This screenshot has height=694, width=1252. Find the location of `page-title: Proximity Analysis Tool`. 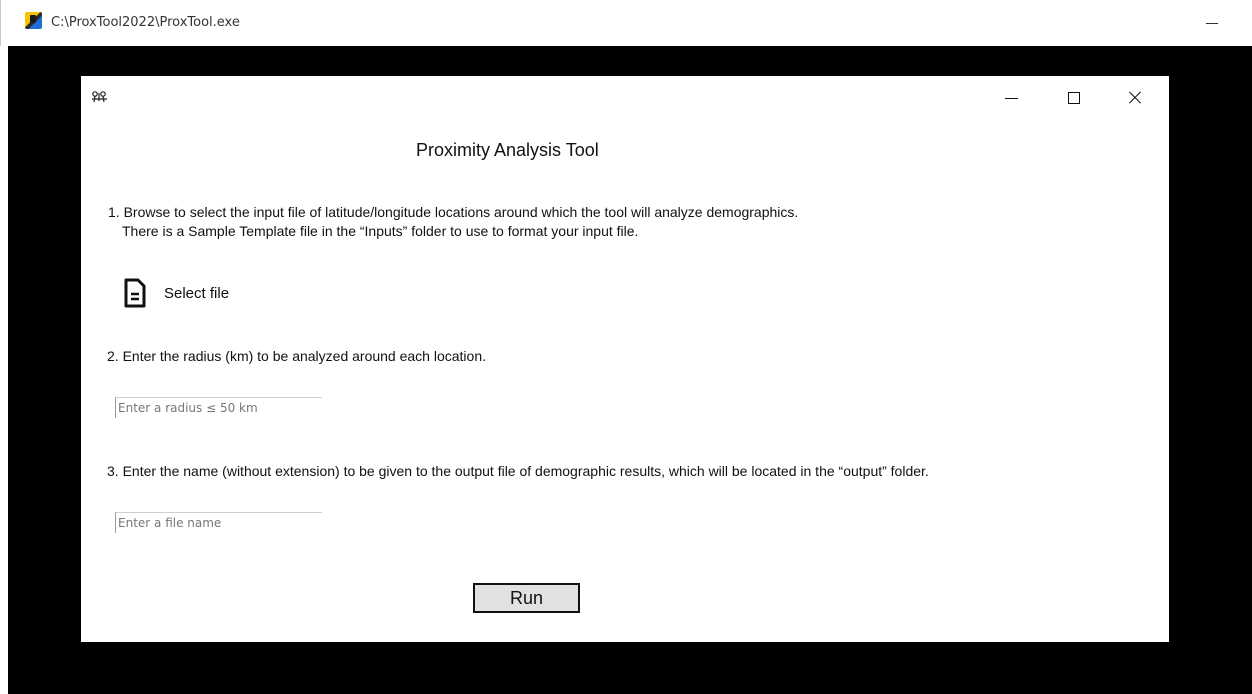

page-title: Proximity Analysis Tool is located at coordinates (507, 150).